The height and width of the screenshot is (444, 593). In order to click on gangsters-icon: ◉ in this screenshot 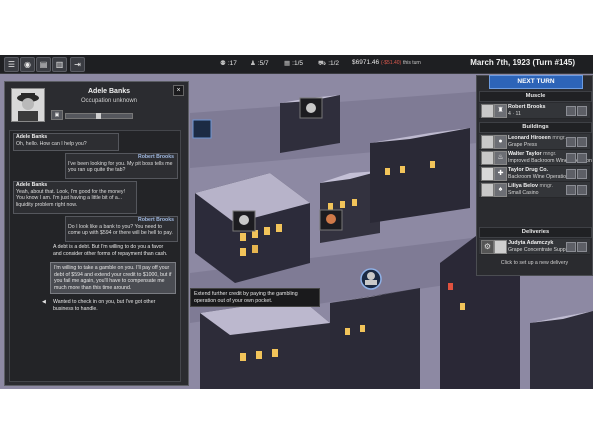, I will do `click(27, 64)`.